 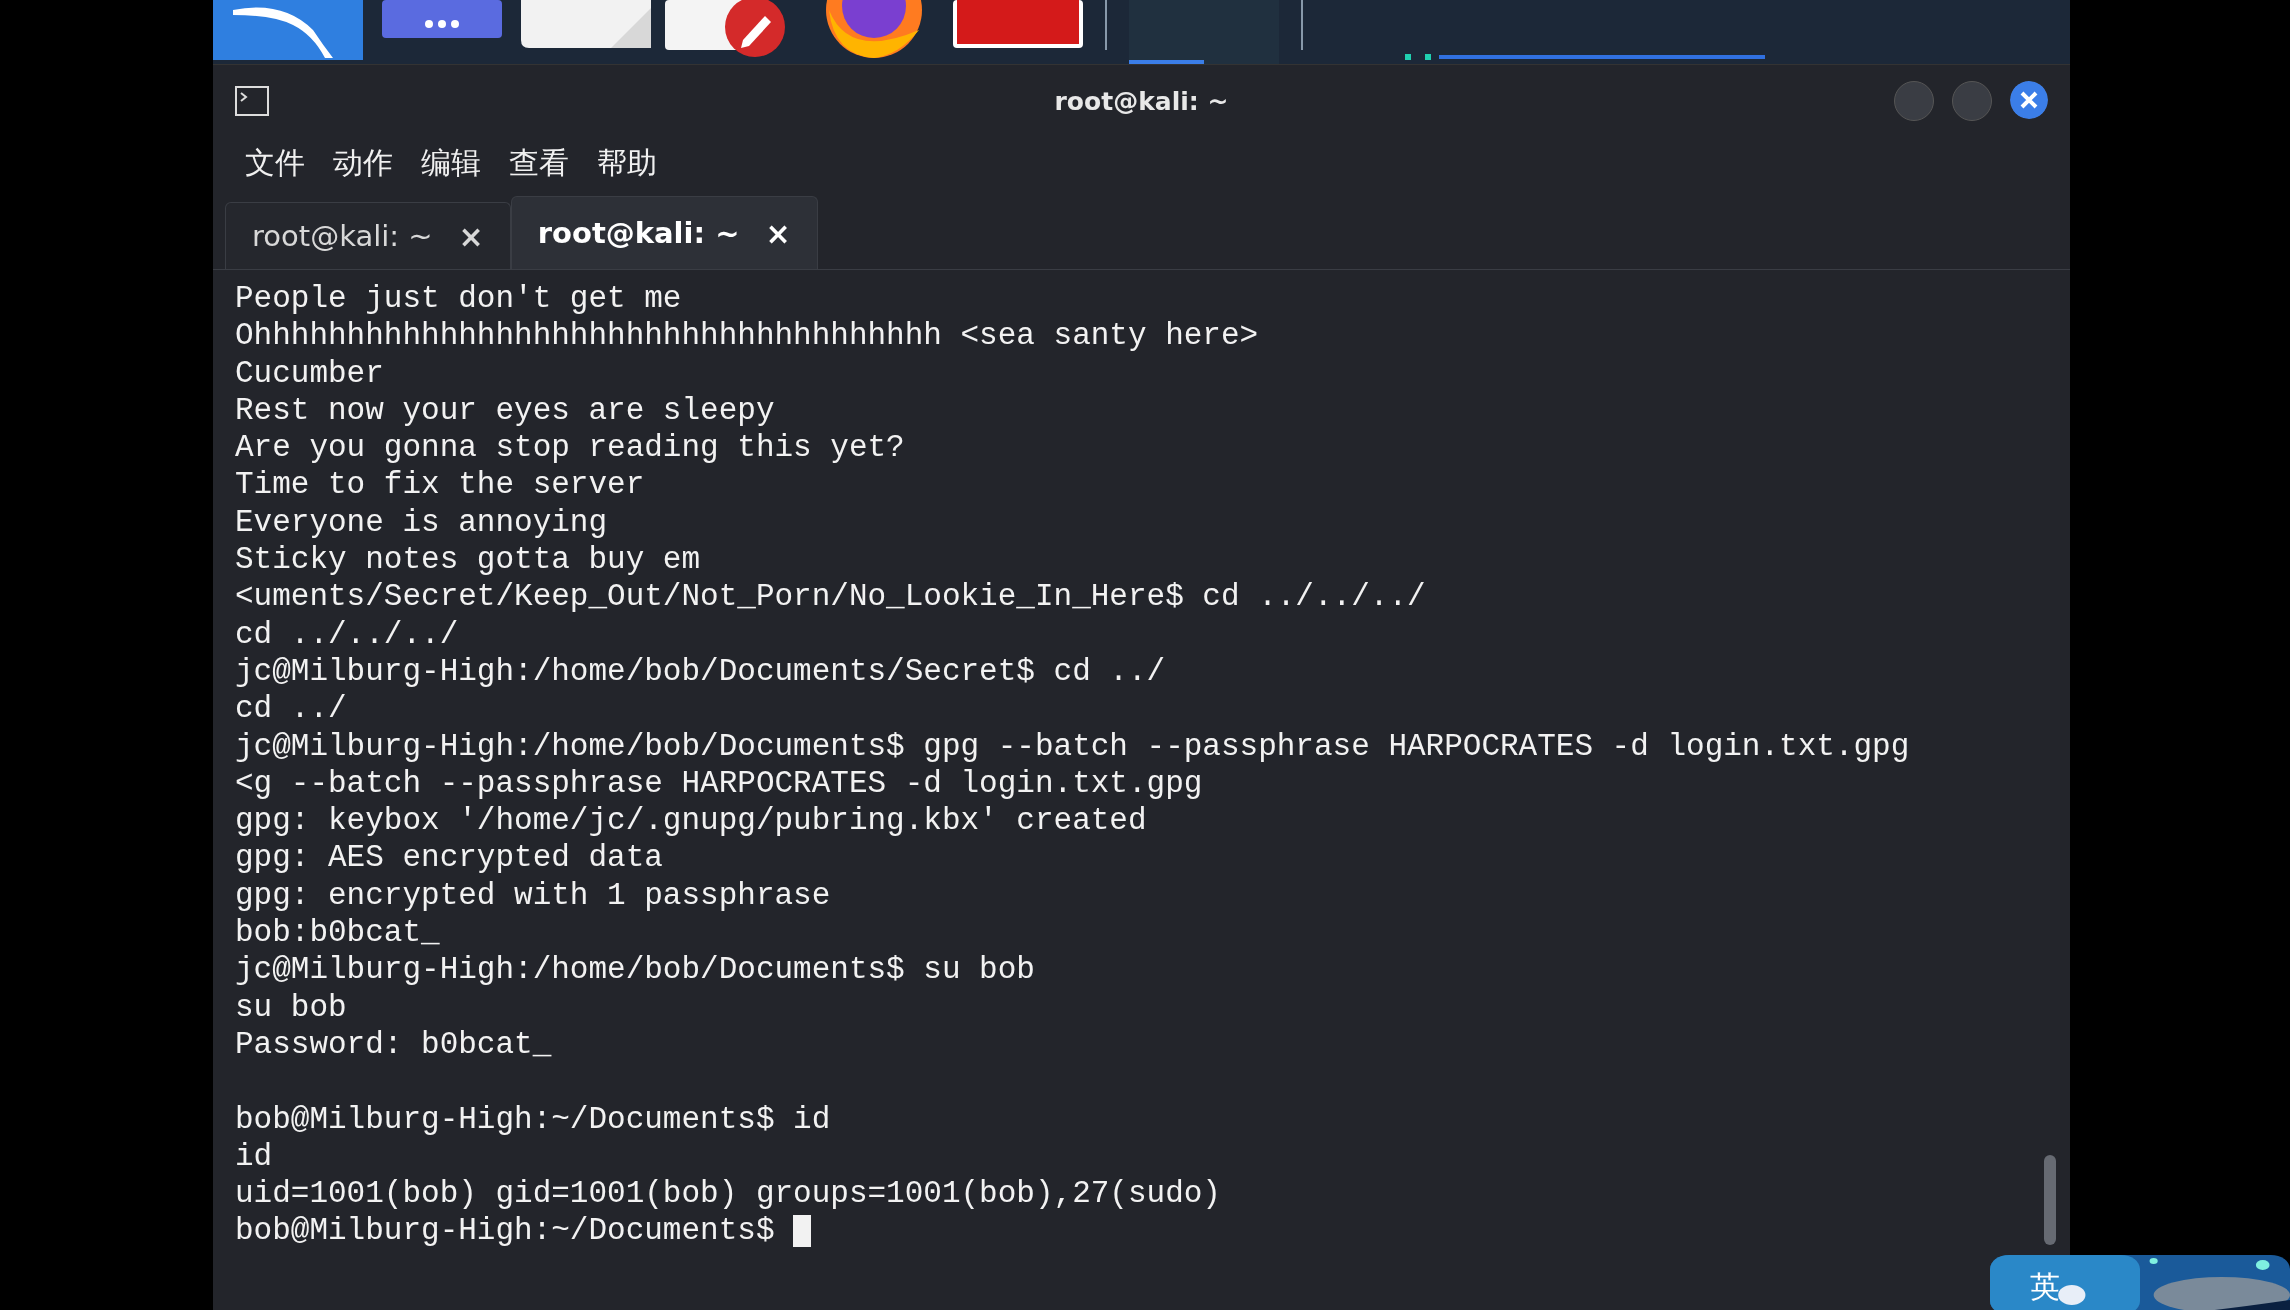 I want to click on terminal-line: jc@Milburg-High:/home/bob/Documents/Secret$ cd ../, so click(x=701, y=671).